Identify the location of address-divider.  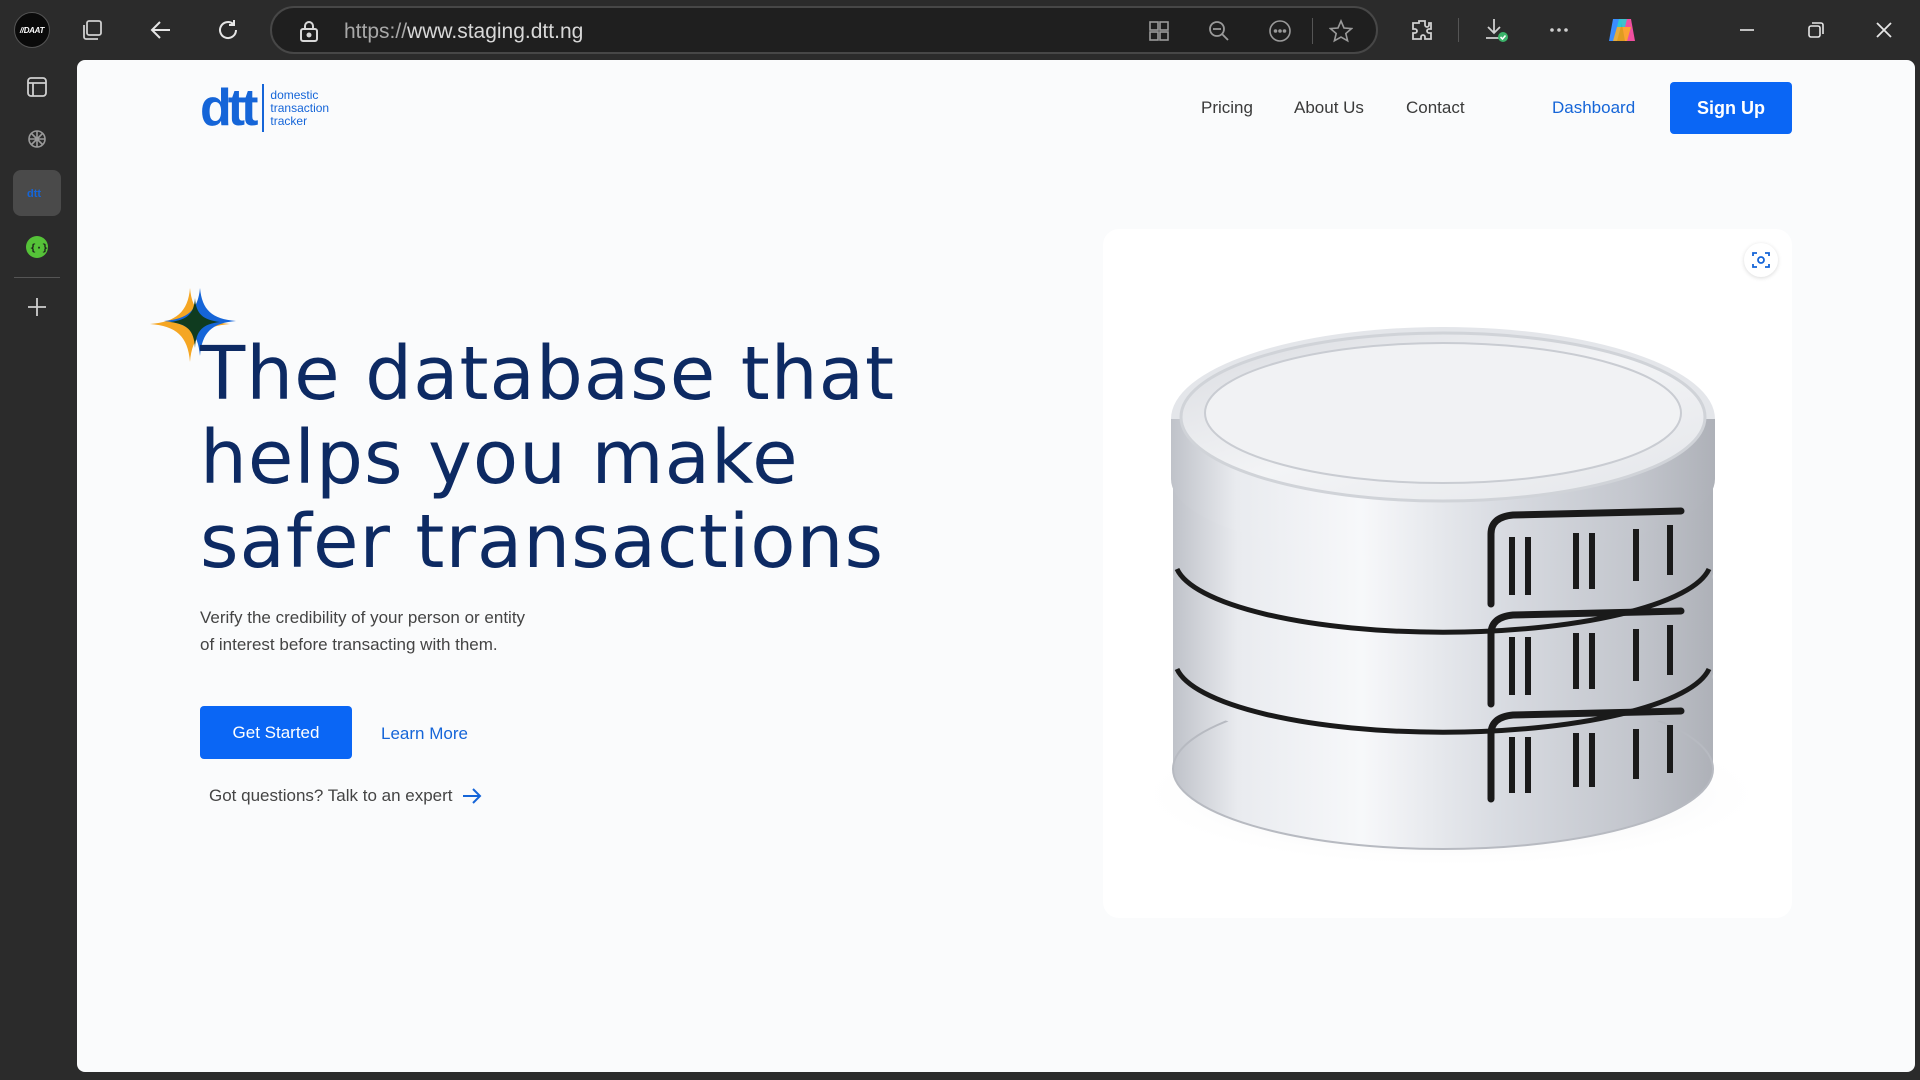
(1312, 31).